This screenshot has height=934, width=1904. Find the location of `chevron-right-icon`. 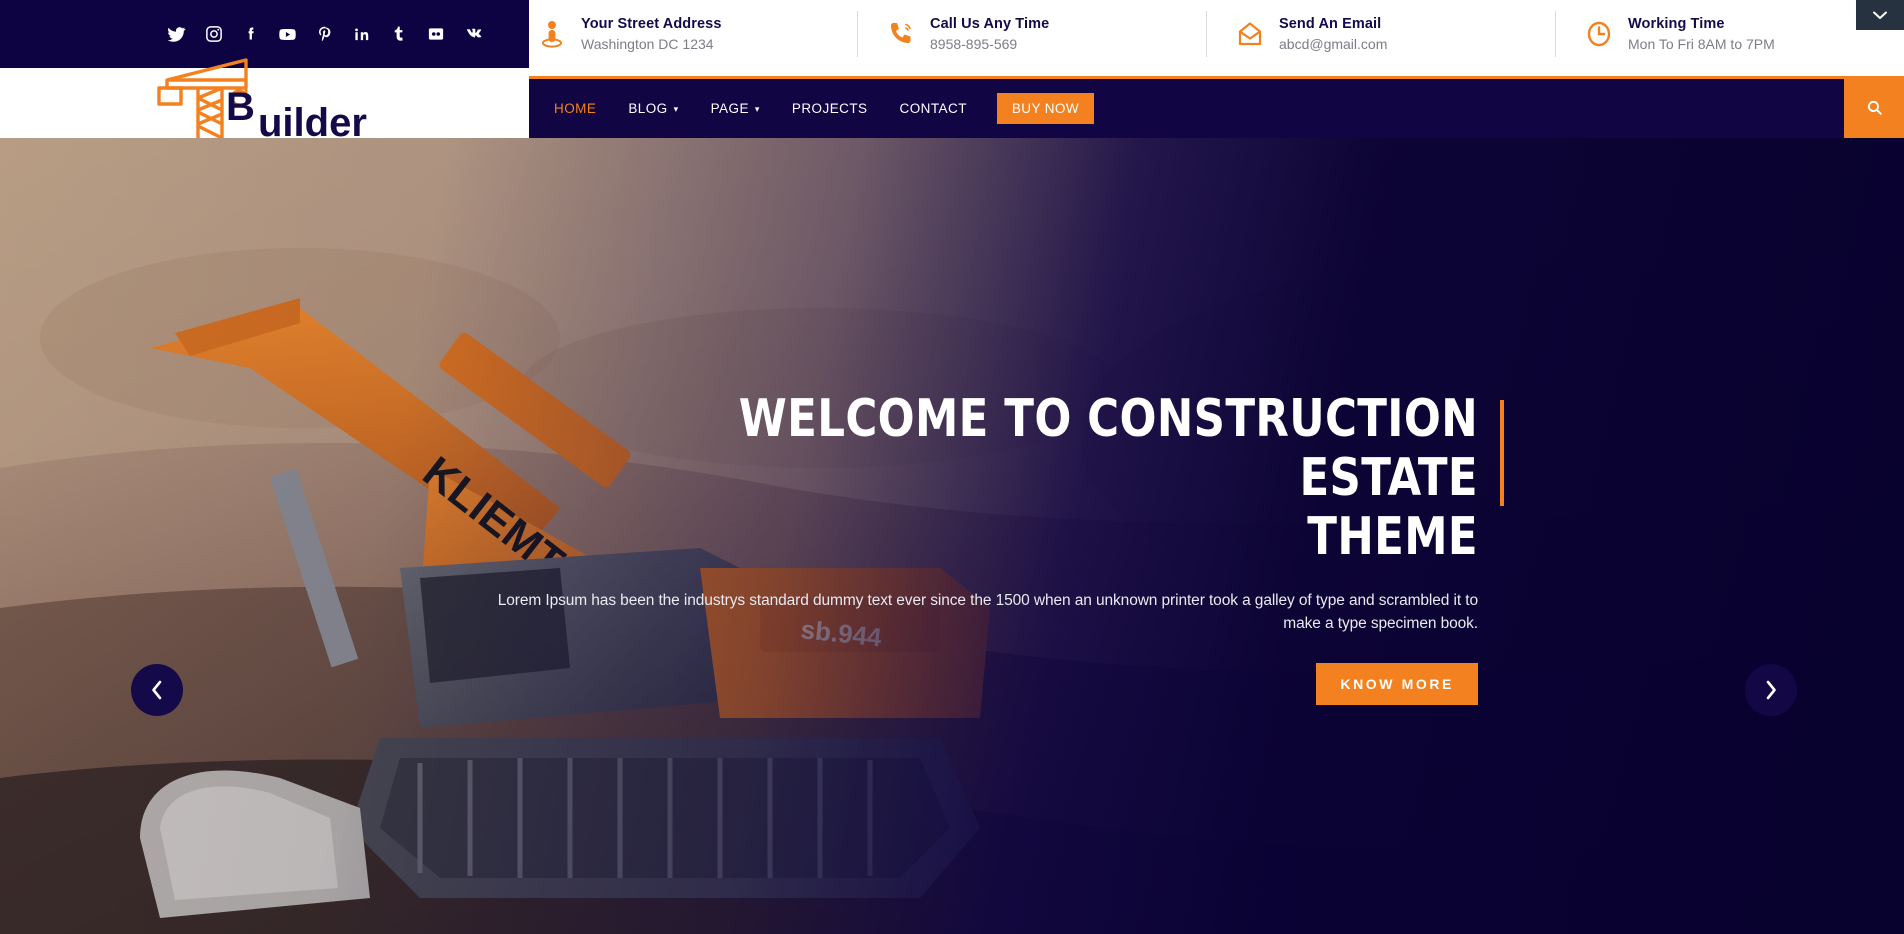

chevron-right-icon is located at coordinates (1771, 690).